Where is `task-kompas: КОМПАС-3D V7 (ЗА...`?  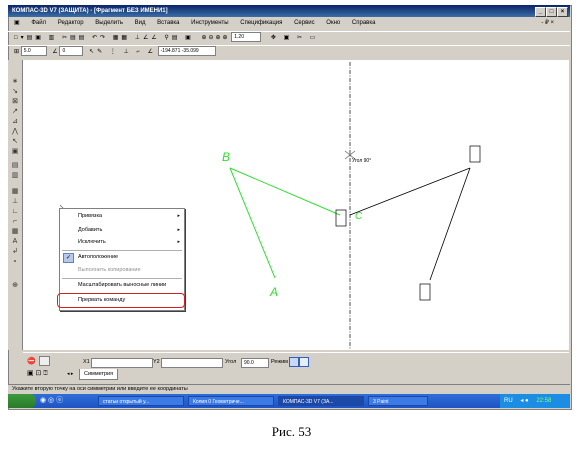
task-kompas: КОМПАС-3D V7 (ЗА... is located at coordinates (321, 401).